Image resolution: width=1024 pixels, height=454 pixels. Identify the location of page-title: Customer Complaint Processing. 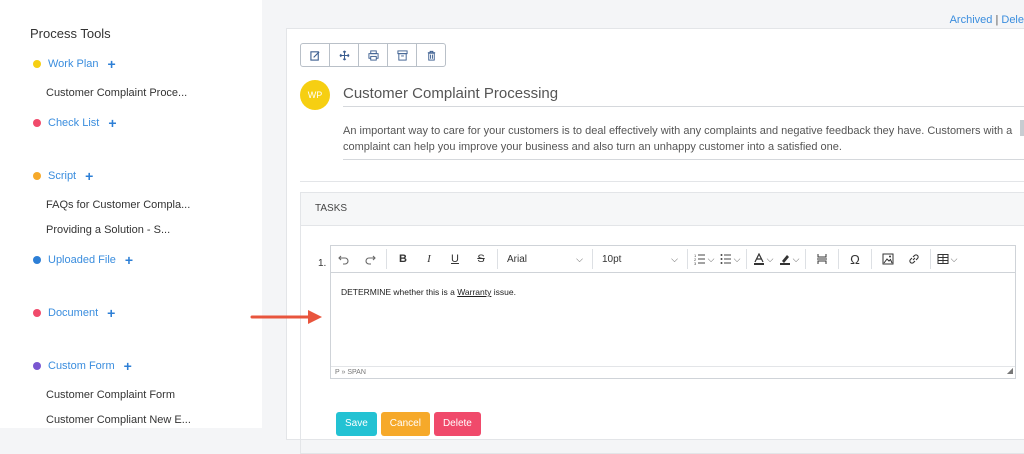
(683, 96).